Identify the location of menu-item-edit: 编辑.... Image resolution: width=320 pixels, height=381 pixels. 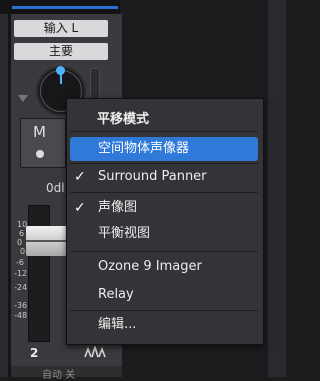
(164, 325).